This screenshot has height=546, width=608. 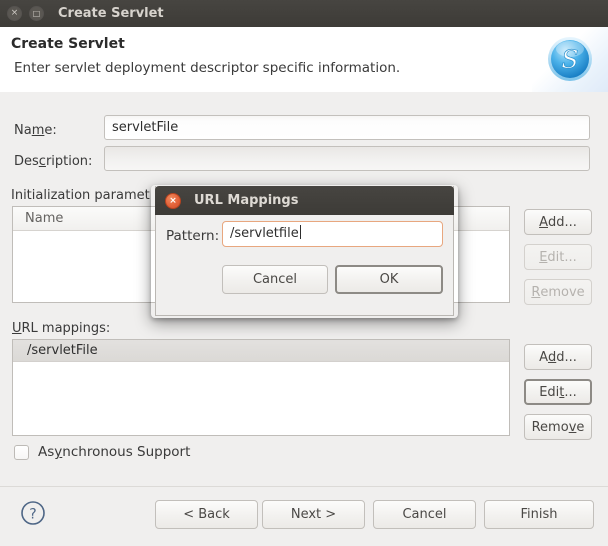 I want to click on url-remove-button: Remo v e, so click(x=558, y=427).